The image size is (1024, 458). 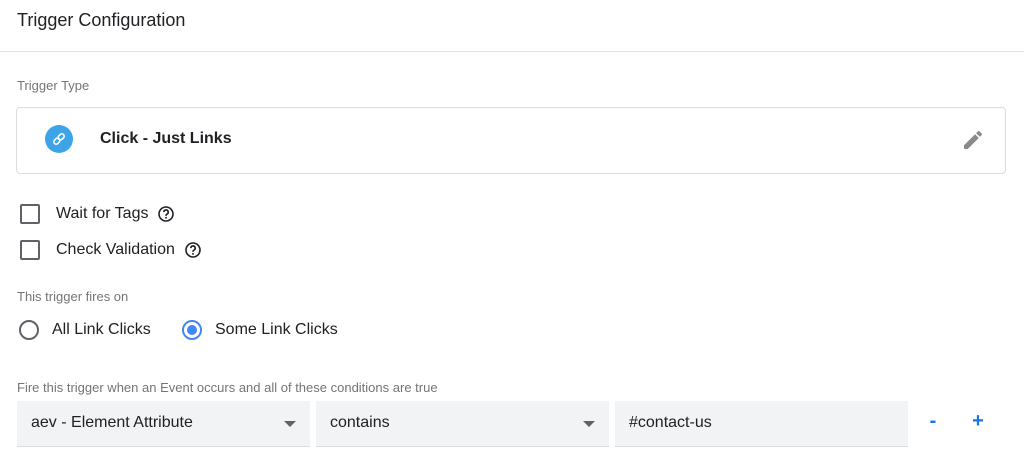 What do you see at coordinates (115, 249) in the screenshot?
I see `check-validation-label: Check Validation` at bounding box center [115, 249].